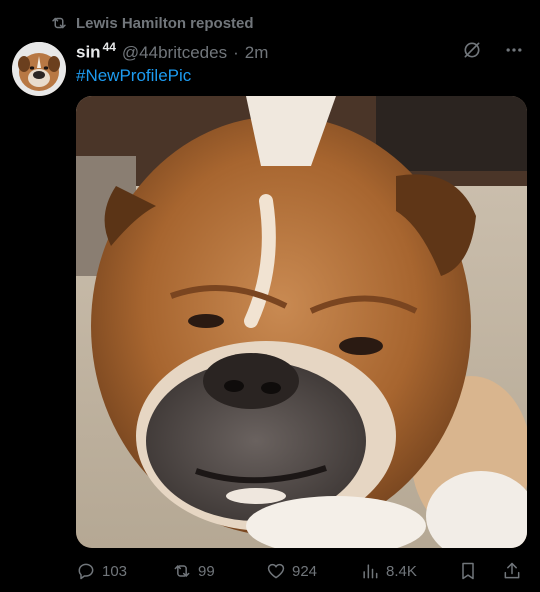 This screenshot has height=592, width=540. I want to click on repost-count: 99, so click(206, 571).